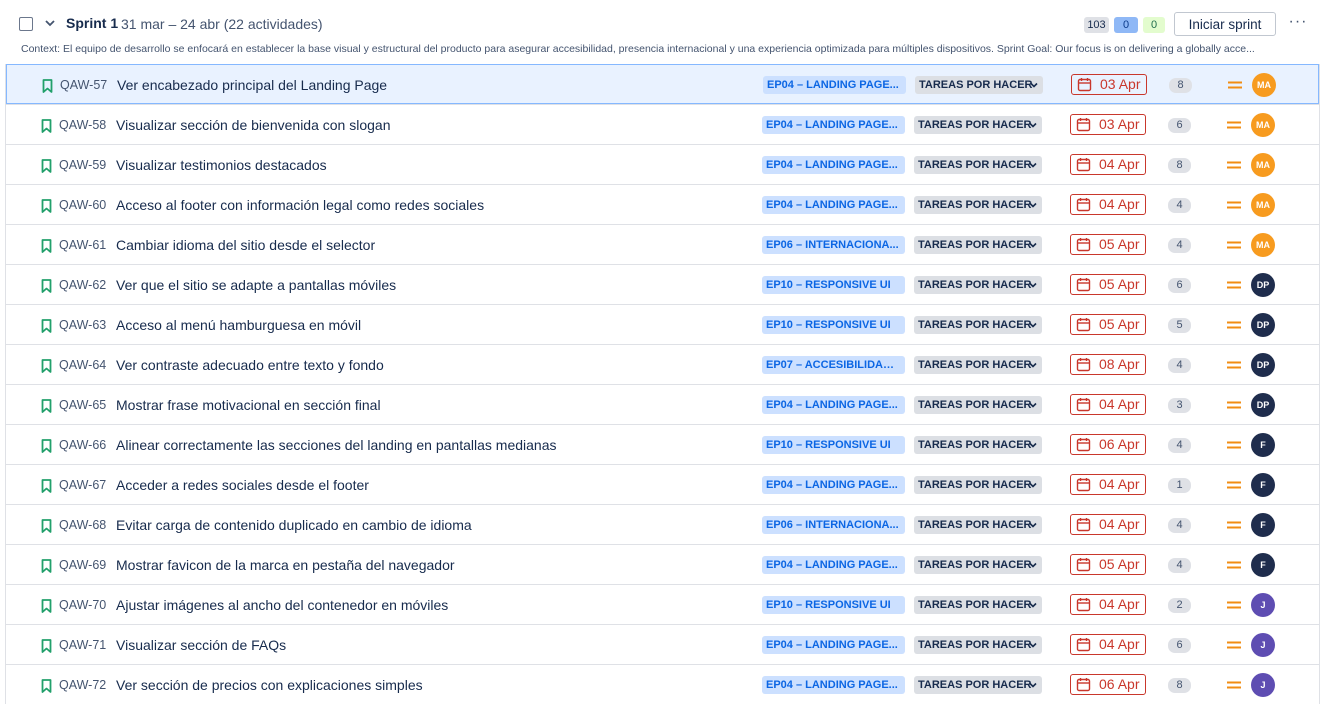 The image size is (1330, 704). What do you see at coordinates (82, 165) in the screenshot?
I see `issue-key: QAW-59` at bounding box center [82, 165].